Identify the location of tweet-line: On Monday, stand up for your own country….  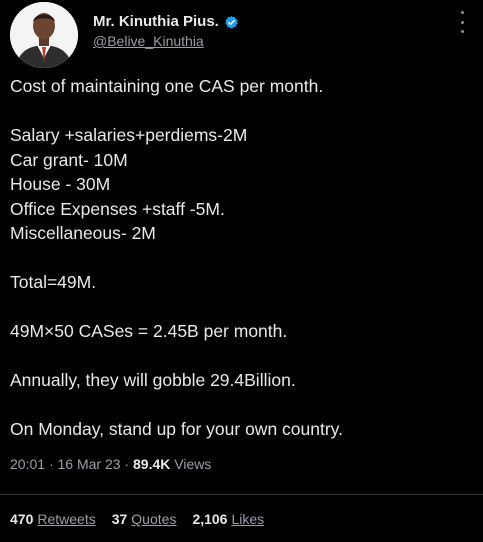
(176, 429).